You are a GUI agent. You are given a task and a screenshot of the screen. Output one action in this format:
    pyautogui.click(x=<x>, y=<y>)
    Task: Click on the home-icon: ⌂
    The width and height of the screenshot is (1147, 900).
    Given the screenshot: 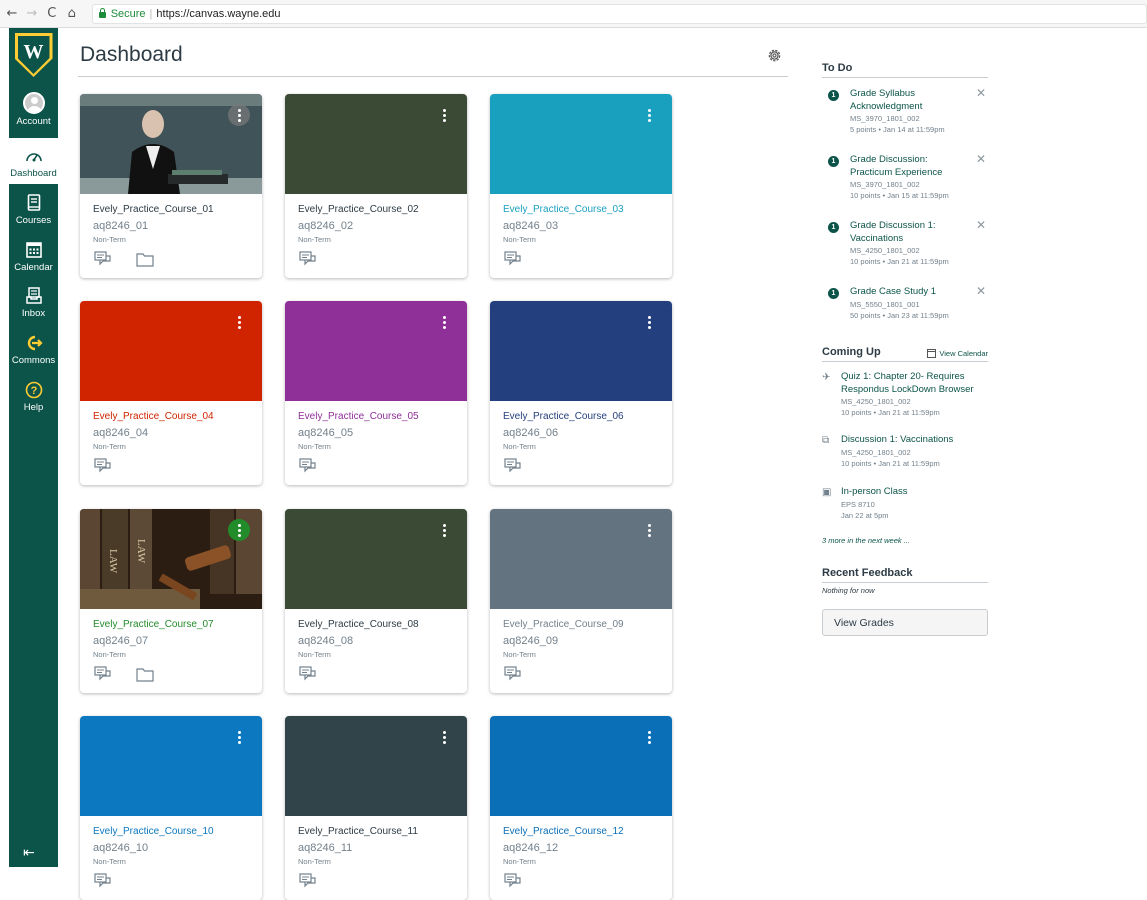 What is the action you would take?
    pyautogui.click(x=72, y=13)
    